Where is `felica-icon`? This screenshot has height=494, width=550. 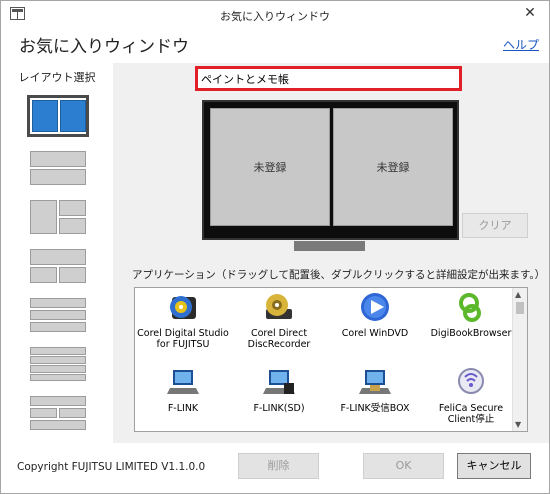 felica-icon is located at coordinates (471, 381).